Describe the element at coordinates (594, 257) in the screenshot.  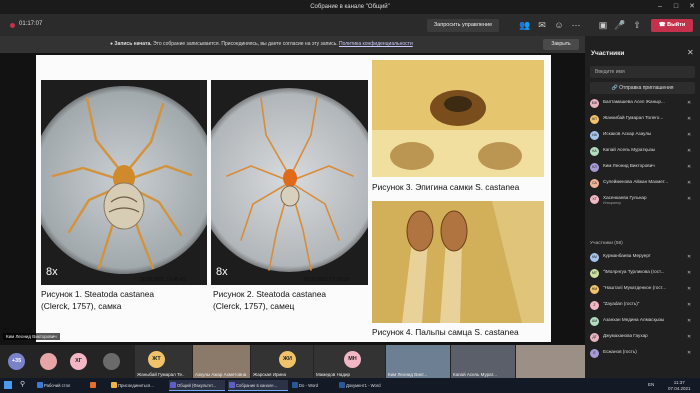
I see `participant-avatar: КМ` at that location.